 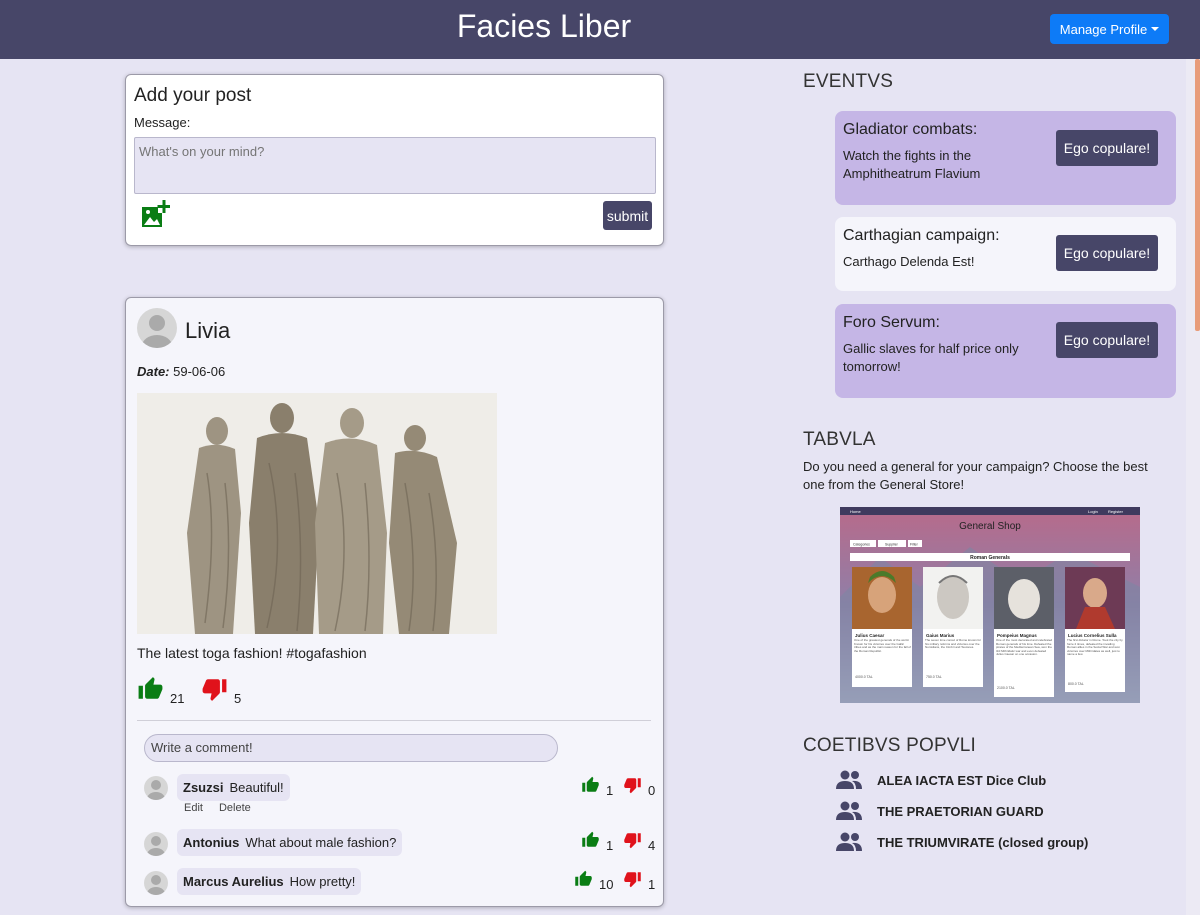 I want to click on app-title: Facies Liber, so click(x=544, y=26).